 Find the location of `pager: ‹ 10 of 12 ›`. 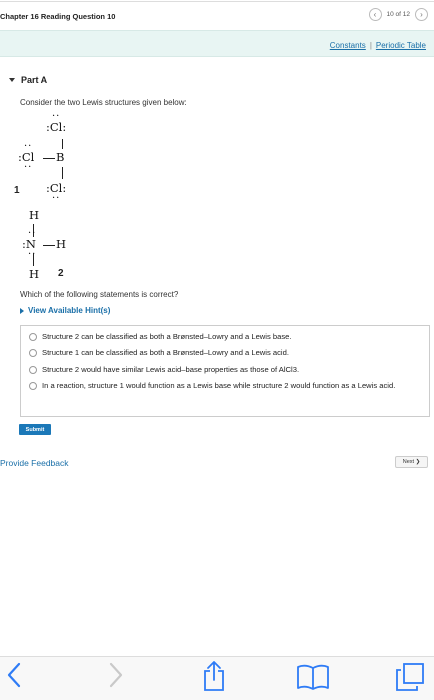

pager: ‹ 10 of 12 › is located at coordinates (398, 14).